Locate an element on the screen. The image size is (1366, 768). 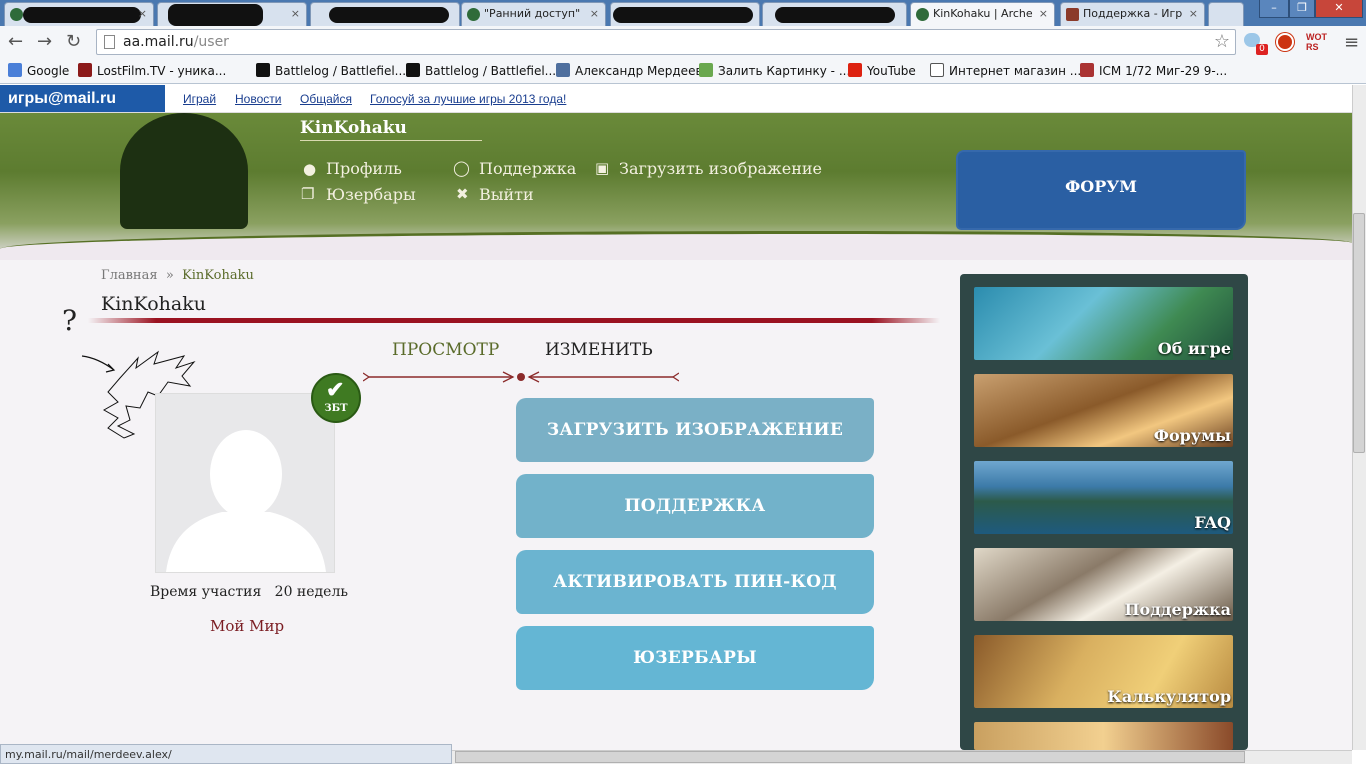
mailru-games-logo: игры@mail.ru is located at coordinates (82, 98).